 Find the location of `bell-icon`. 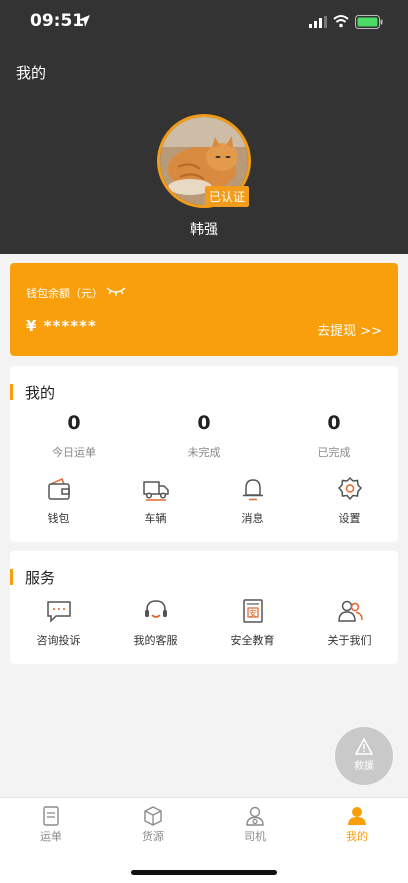

bell-icon is located at coordinates (252, 490).